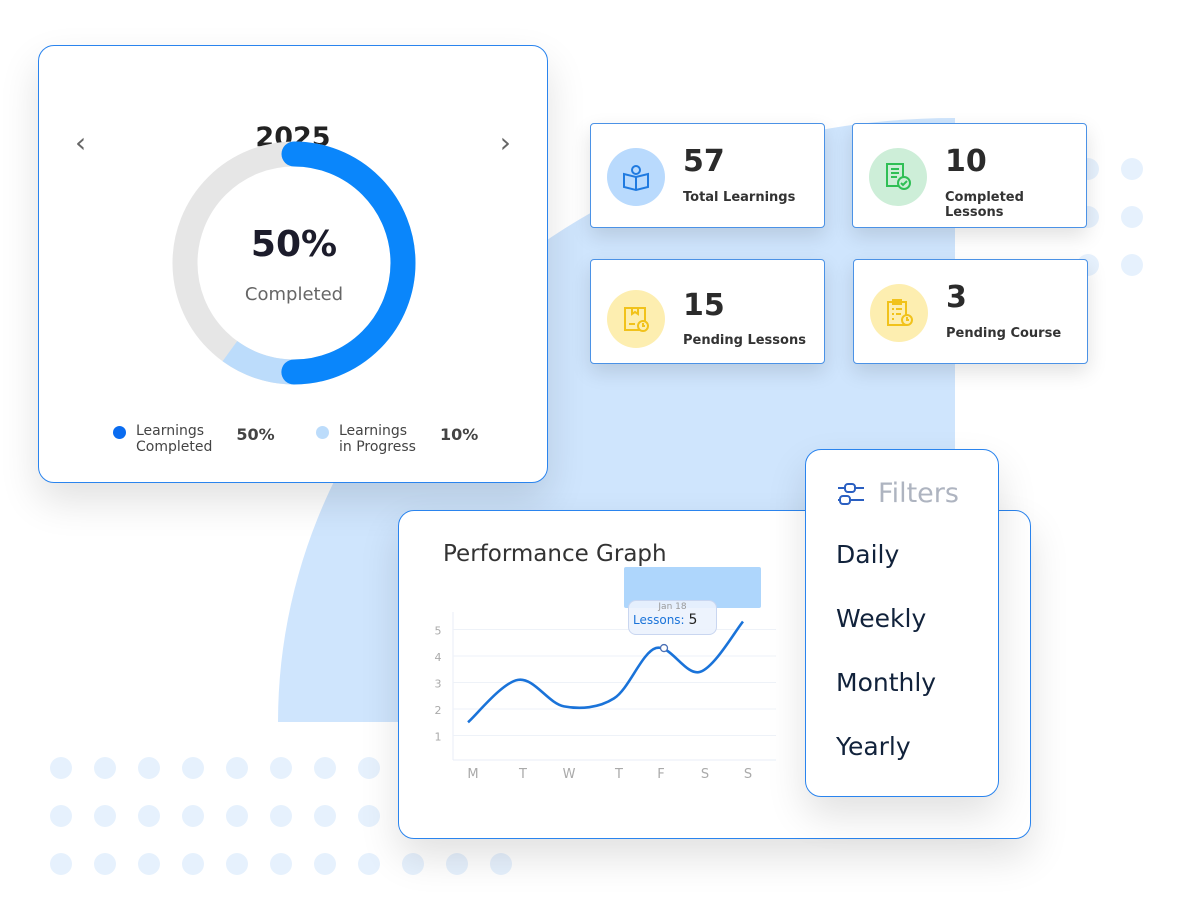  What do you see at coordinates (636, 177) in the screenshot?
I see `book-reader-icon` at bounding box center [636, 177].